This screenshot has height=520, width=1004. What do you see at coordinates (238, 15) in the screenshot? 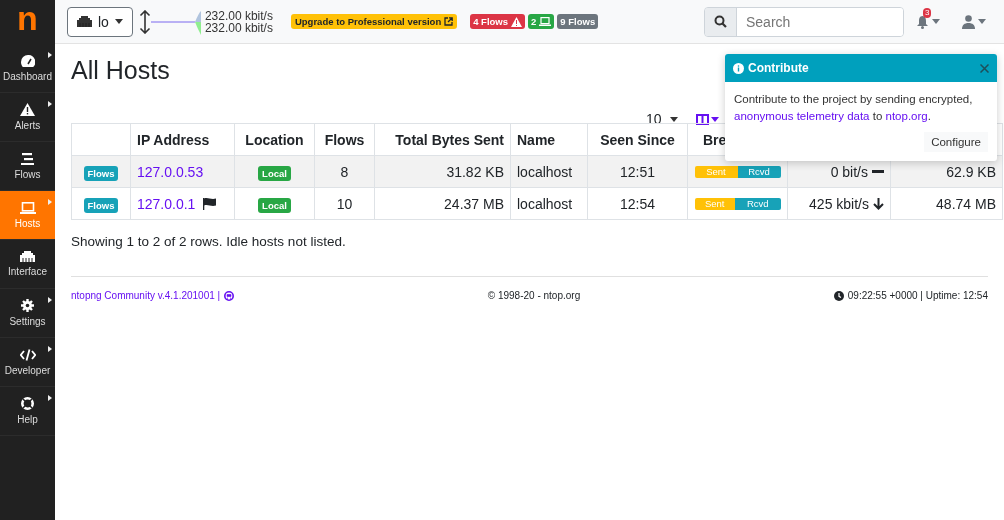
I see `upload-rate: 232.00 kbit/s` at bounding box center [238, 15].